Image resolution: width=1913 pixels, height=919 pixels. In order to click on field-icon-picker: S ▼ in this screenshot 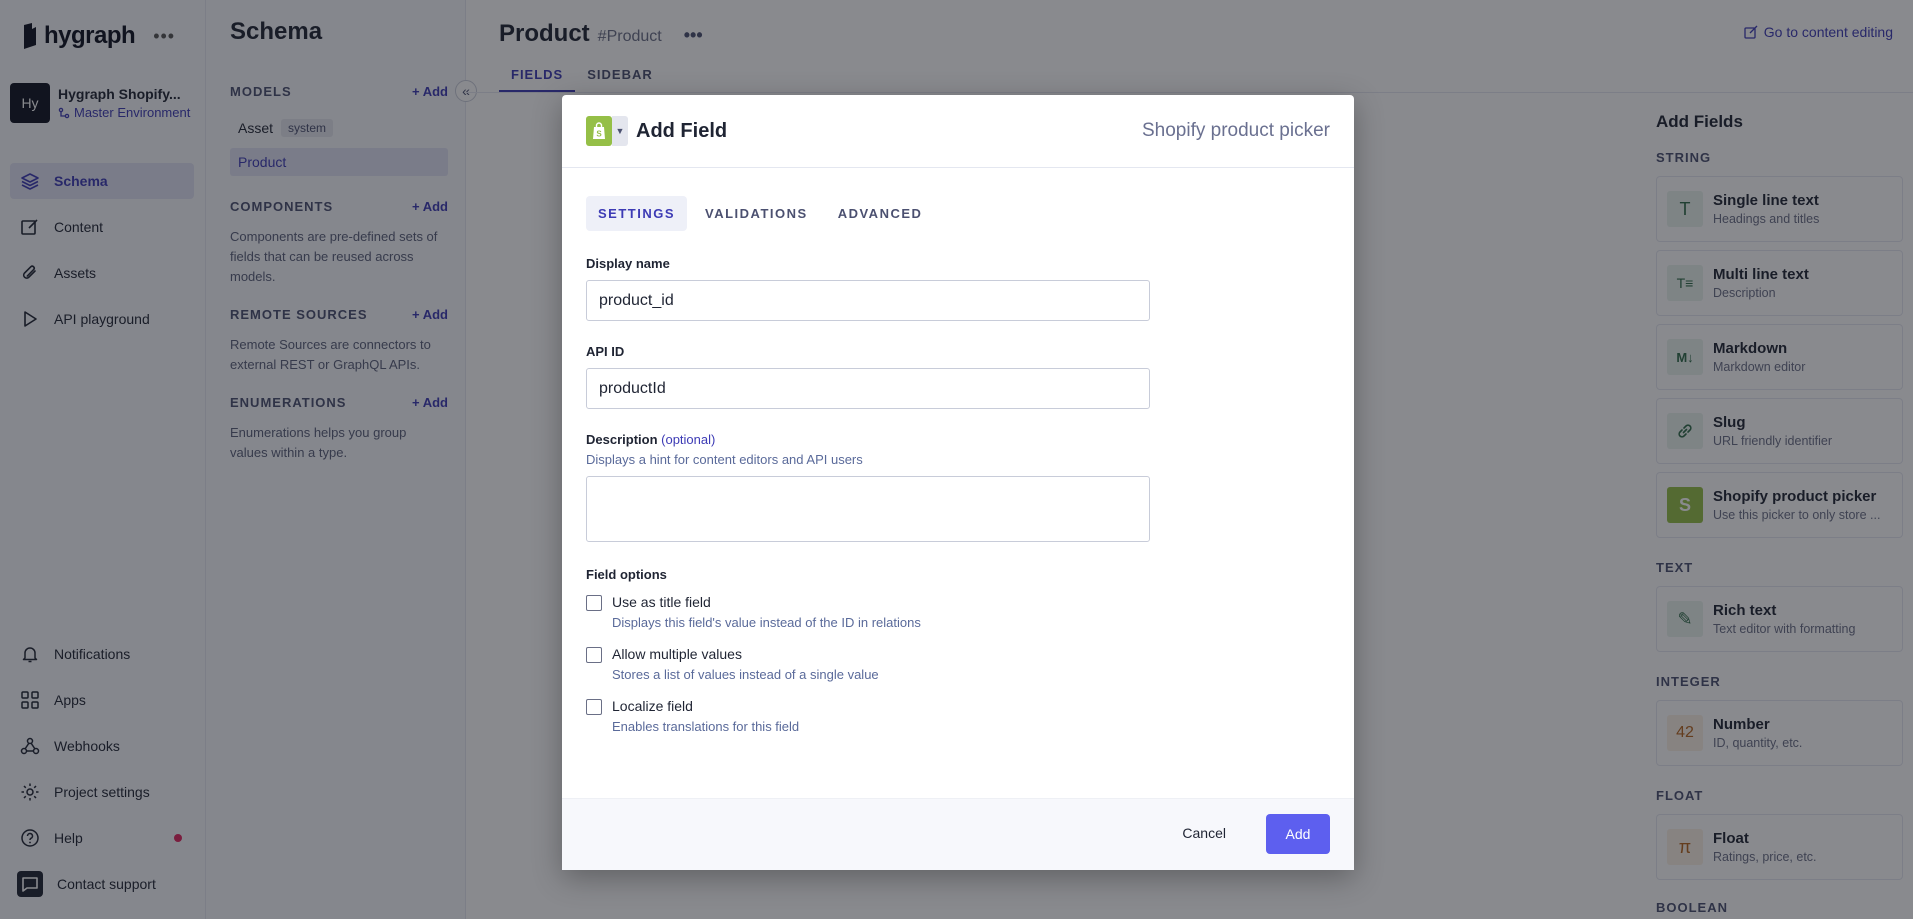, I will do `click(607, 131)`.